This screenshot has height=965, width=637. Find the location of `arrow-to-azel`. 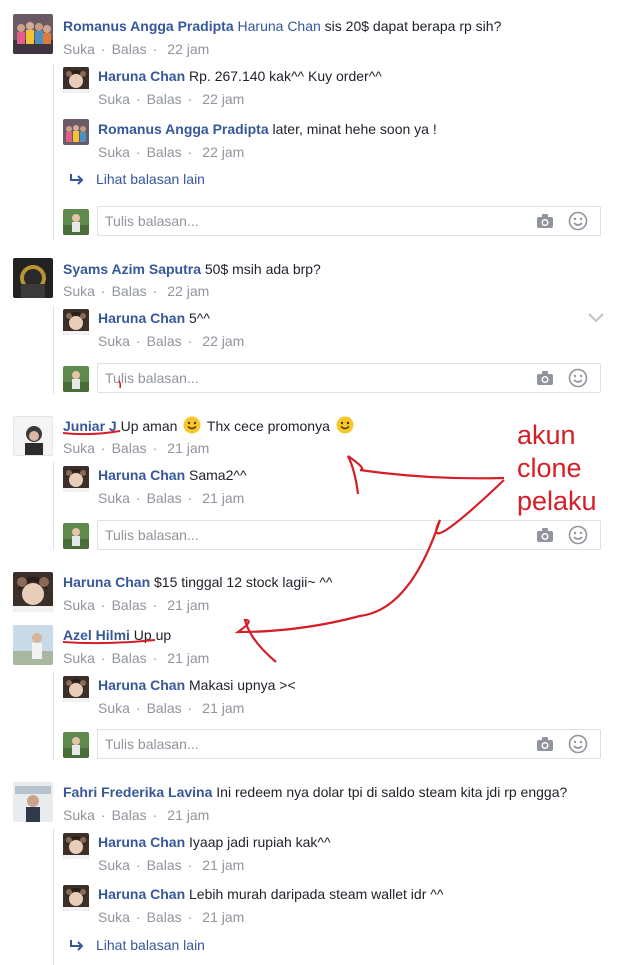

arrow-to-azel is located at coordinates (369, 571).